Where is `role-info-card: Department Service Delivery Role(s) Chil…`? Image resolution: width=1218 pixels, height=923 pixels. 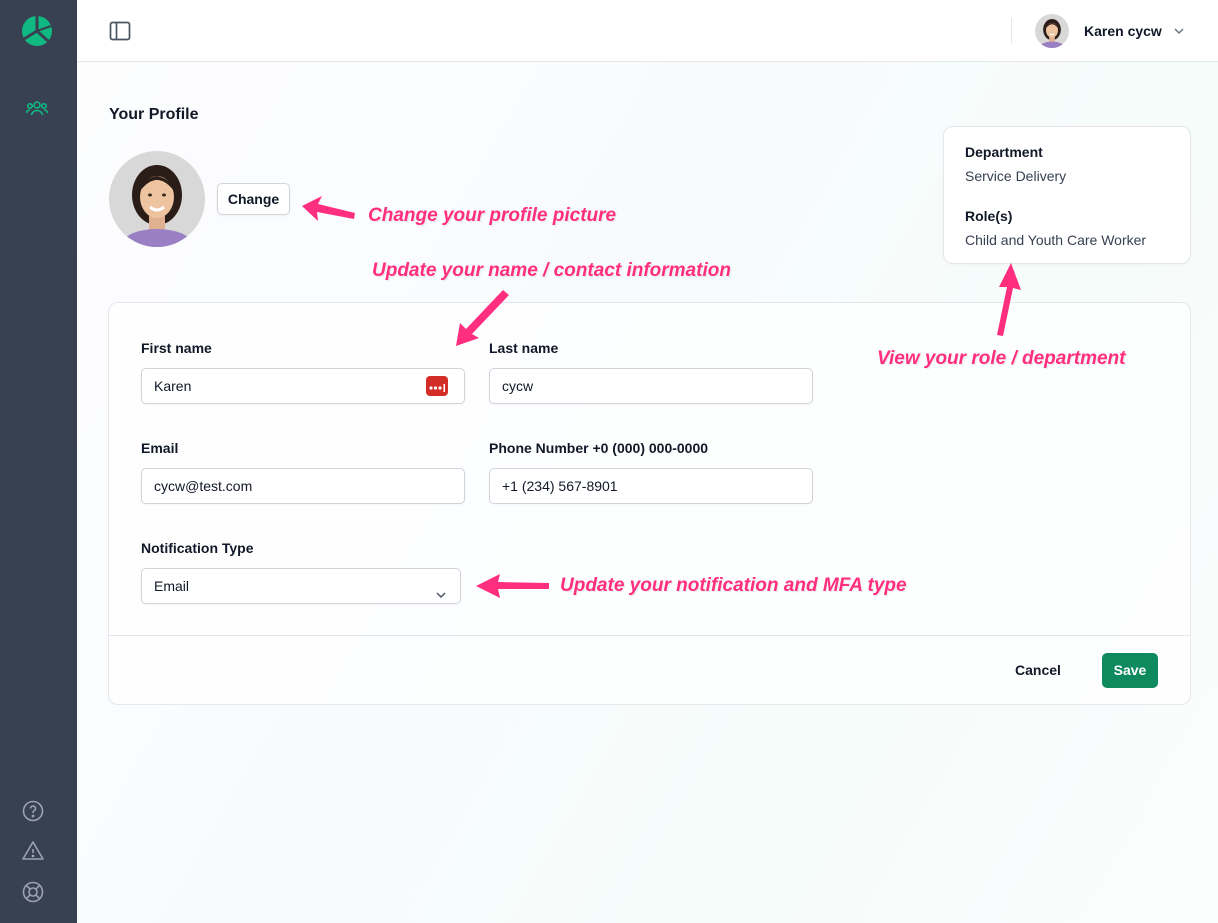 role-info-card: Department Service Delivery Role(s) Chil… is located at coordinates (1067, 195).